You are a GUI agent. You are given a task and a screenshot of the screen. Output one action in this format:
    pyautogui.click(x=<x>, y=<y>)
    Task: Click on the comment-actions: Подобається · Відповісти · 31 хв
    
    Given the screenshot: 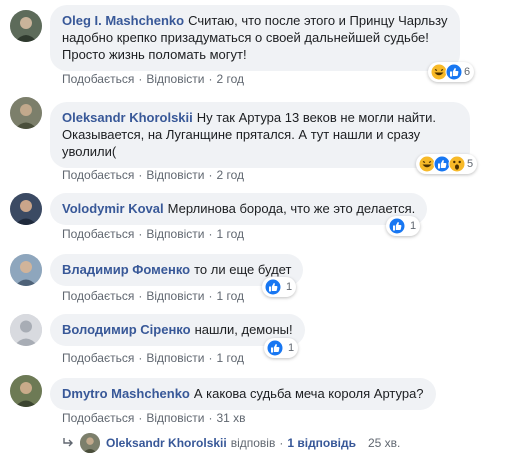 What is the action you would take?
    pyautogui.click(x=154, y=418)
    